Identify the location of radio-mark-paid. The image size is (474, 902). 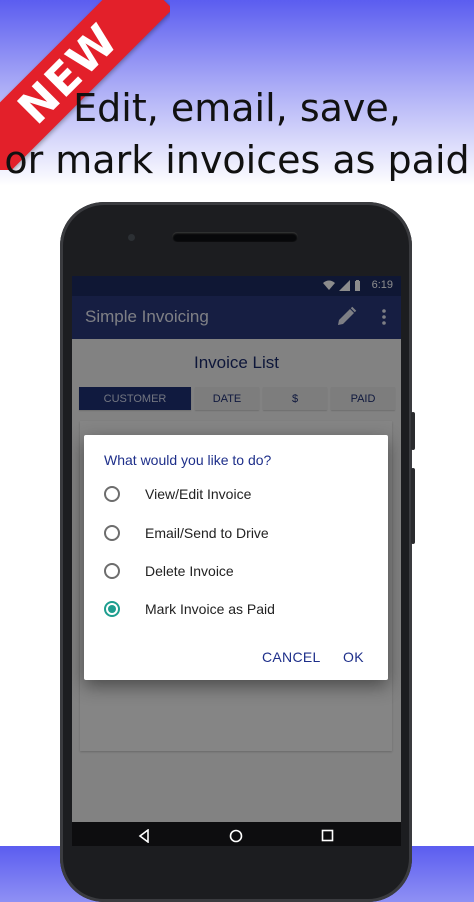
(112, 609).